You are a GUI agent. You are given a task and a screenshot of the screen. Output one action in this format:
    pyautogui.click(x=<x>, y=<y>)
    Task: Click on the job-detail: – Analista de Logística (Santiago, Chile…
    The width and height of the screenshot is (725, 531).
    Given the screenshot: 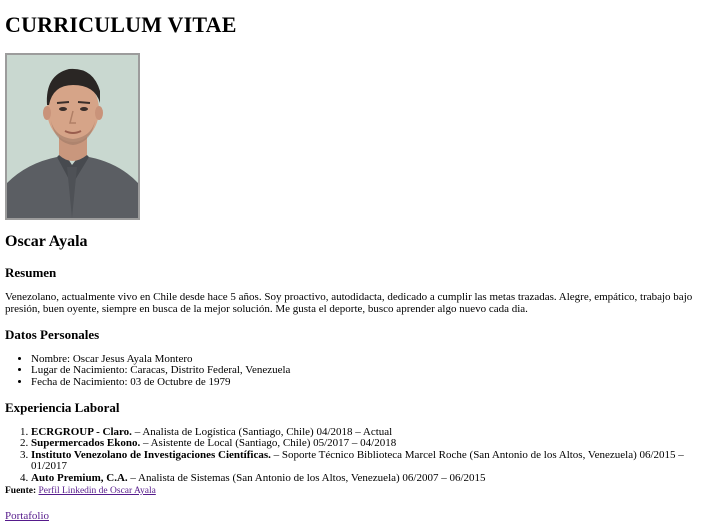 What is the action you would take?
    pyautogui.click(x=262, y=432)
    